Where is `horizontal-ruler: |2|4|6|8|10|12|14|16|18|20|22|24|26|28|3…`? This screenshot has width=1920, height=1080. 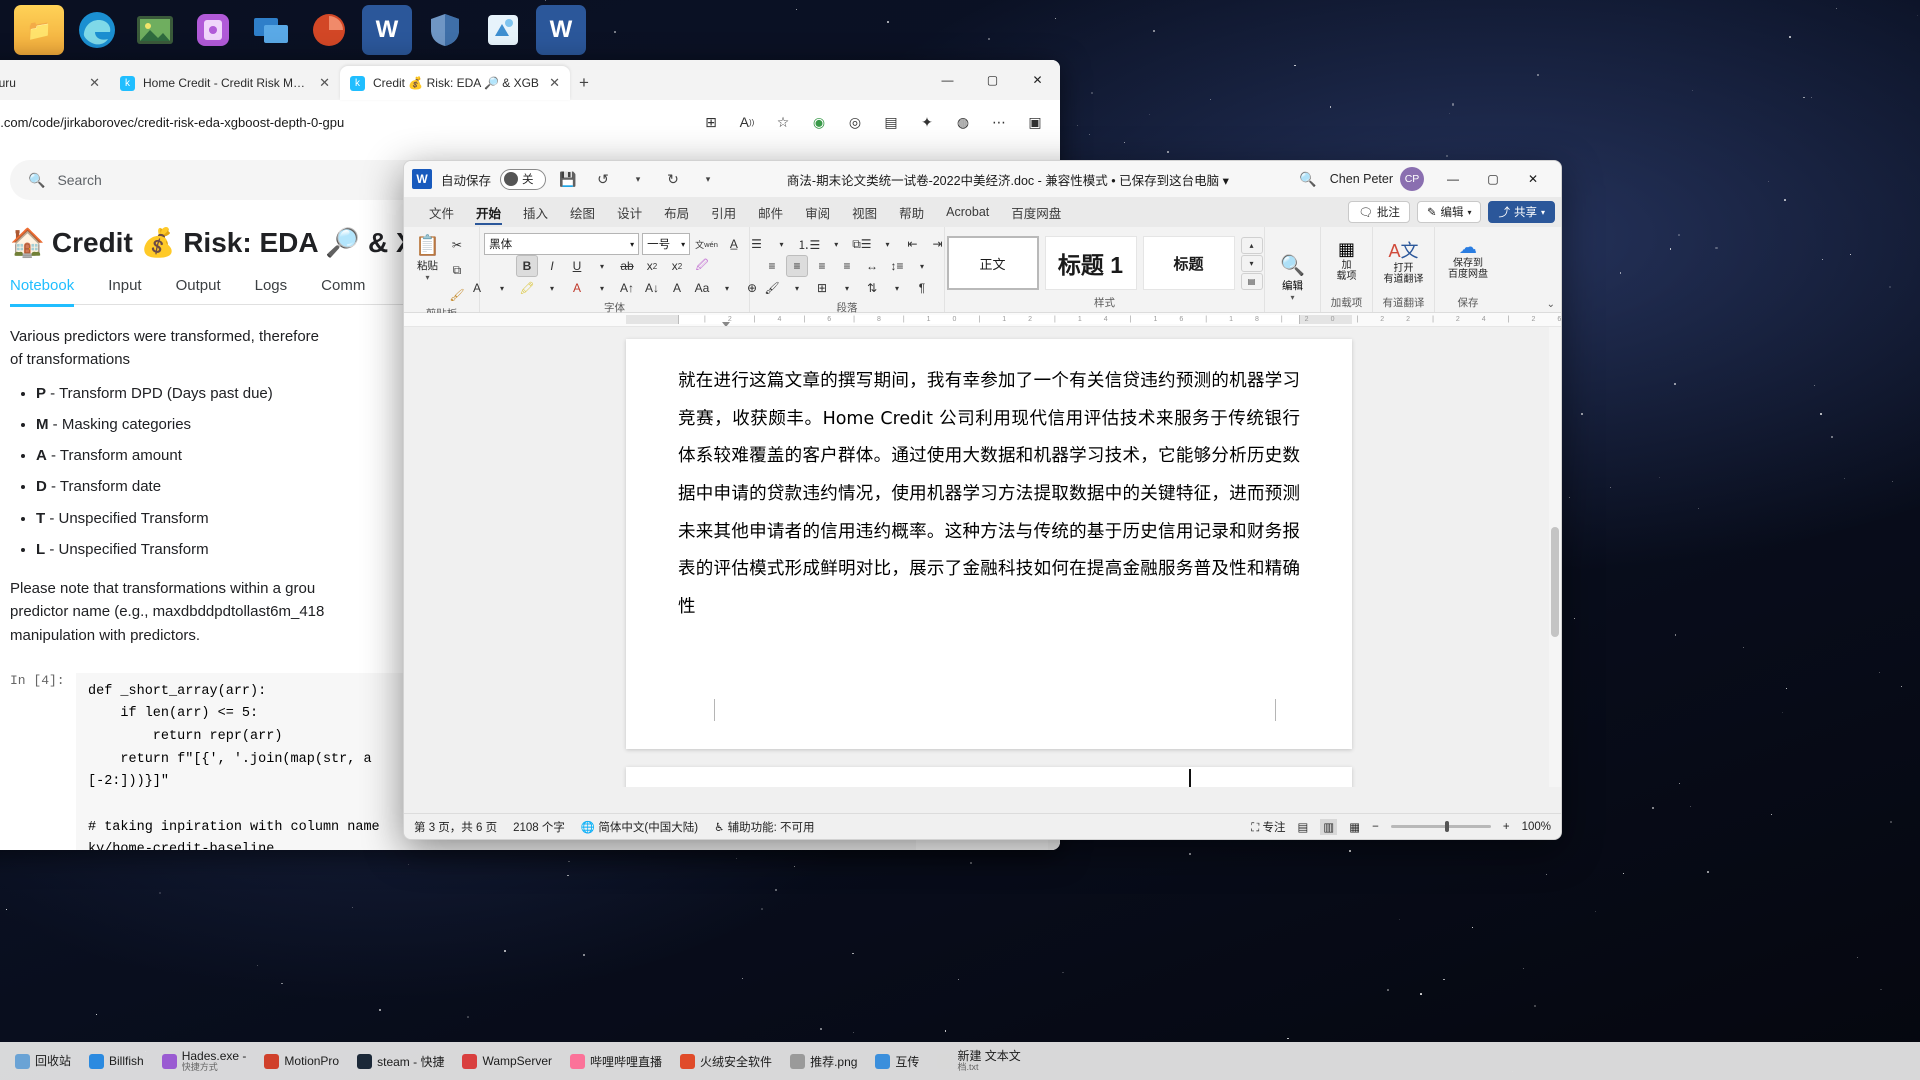 horizontal-ruler: |2|4|6|8|10|12|14|16|18|20|22|24|26|28|3… is located at coordinates (982, 320).